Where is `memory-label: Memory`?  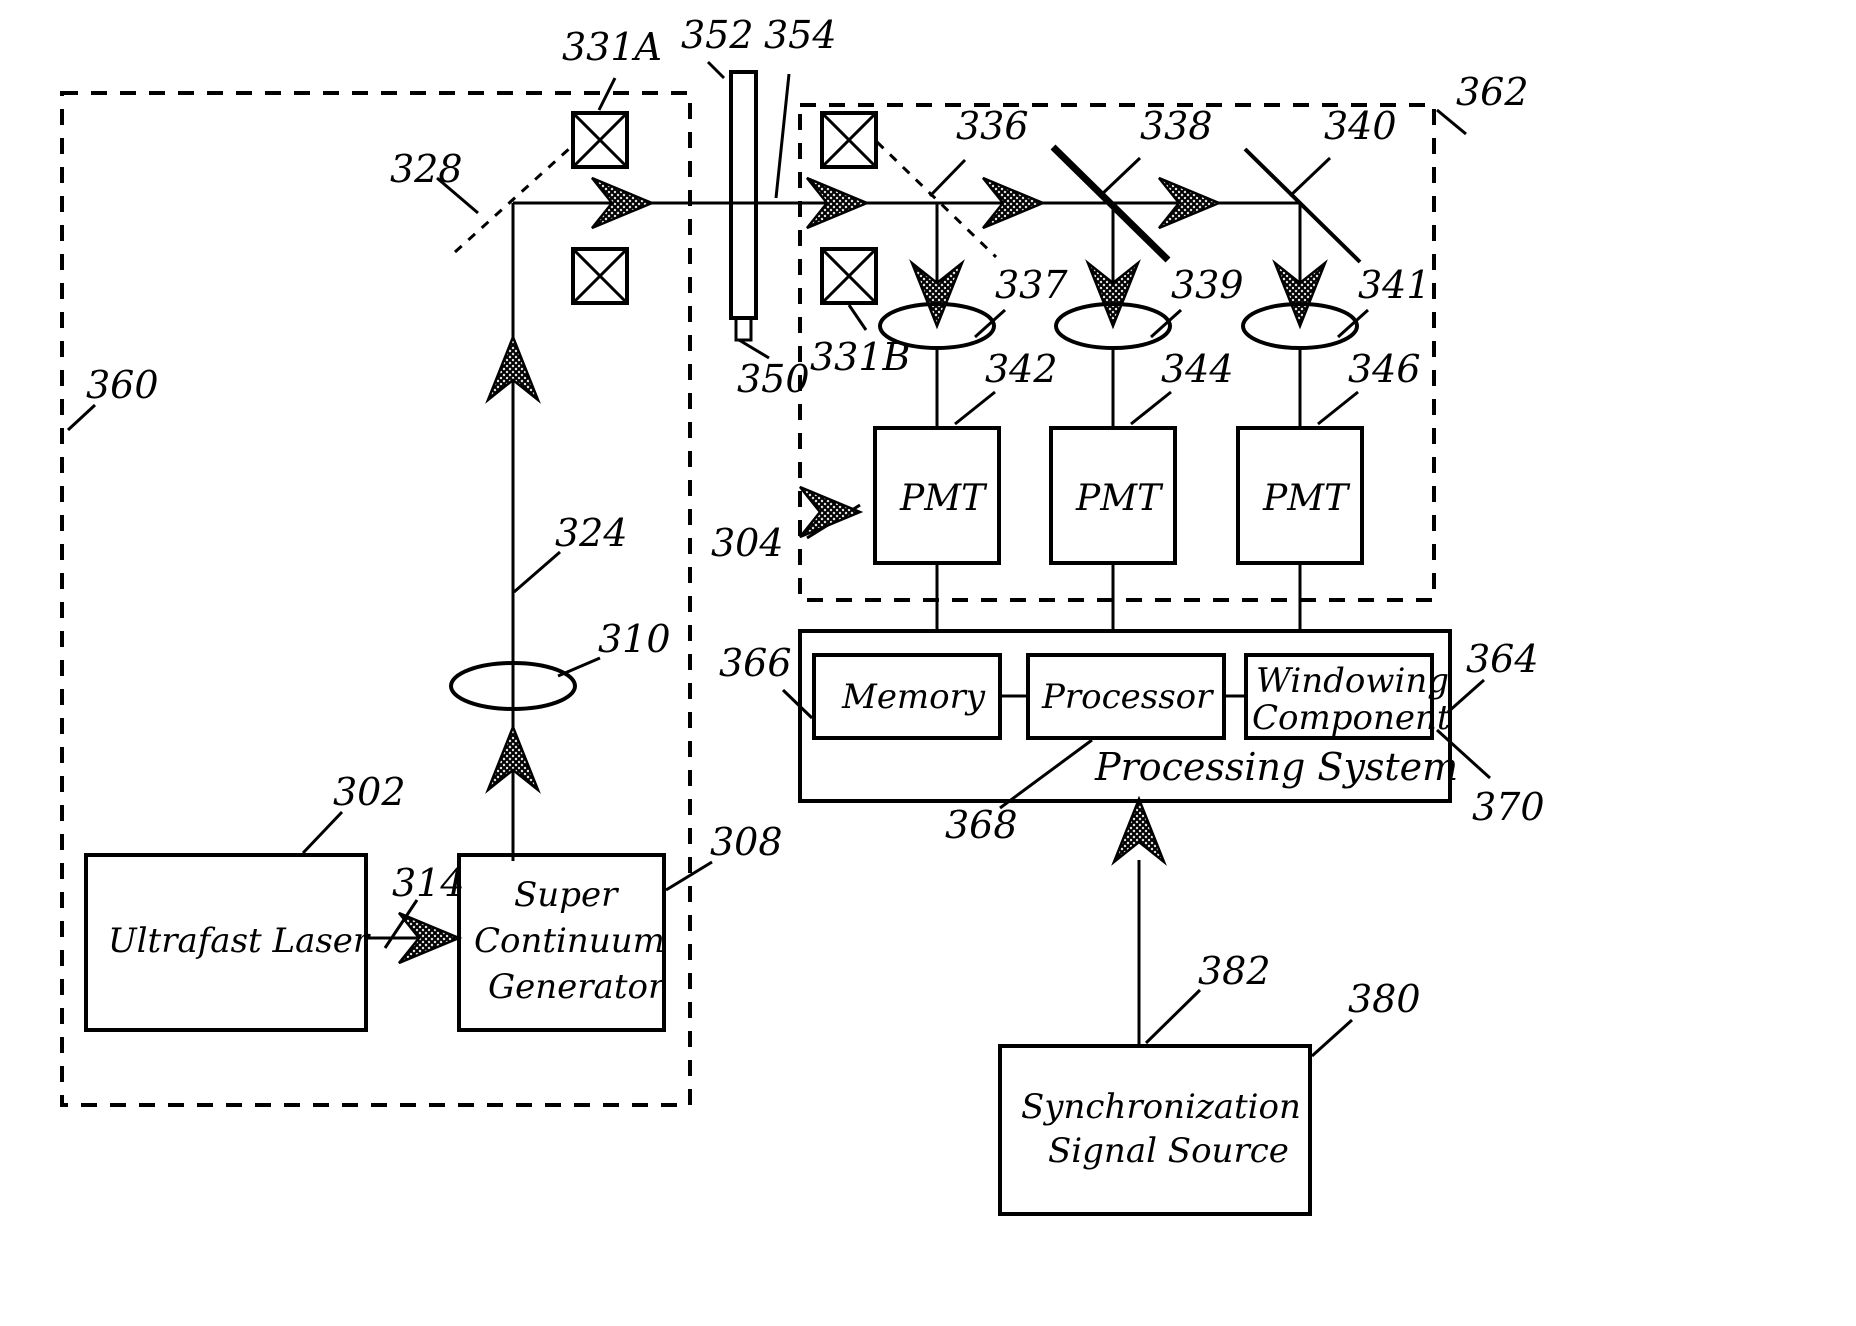 memory-label: Memory is located at coordinates (913, 697).